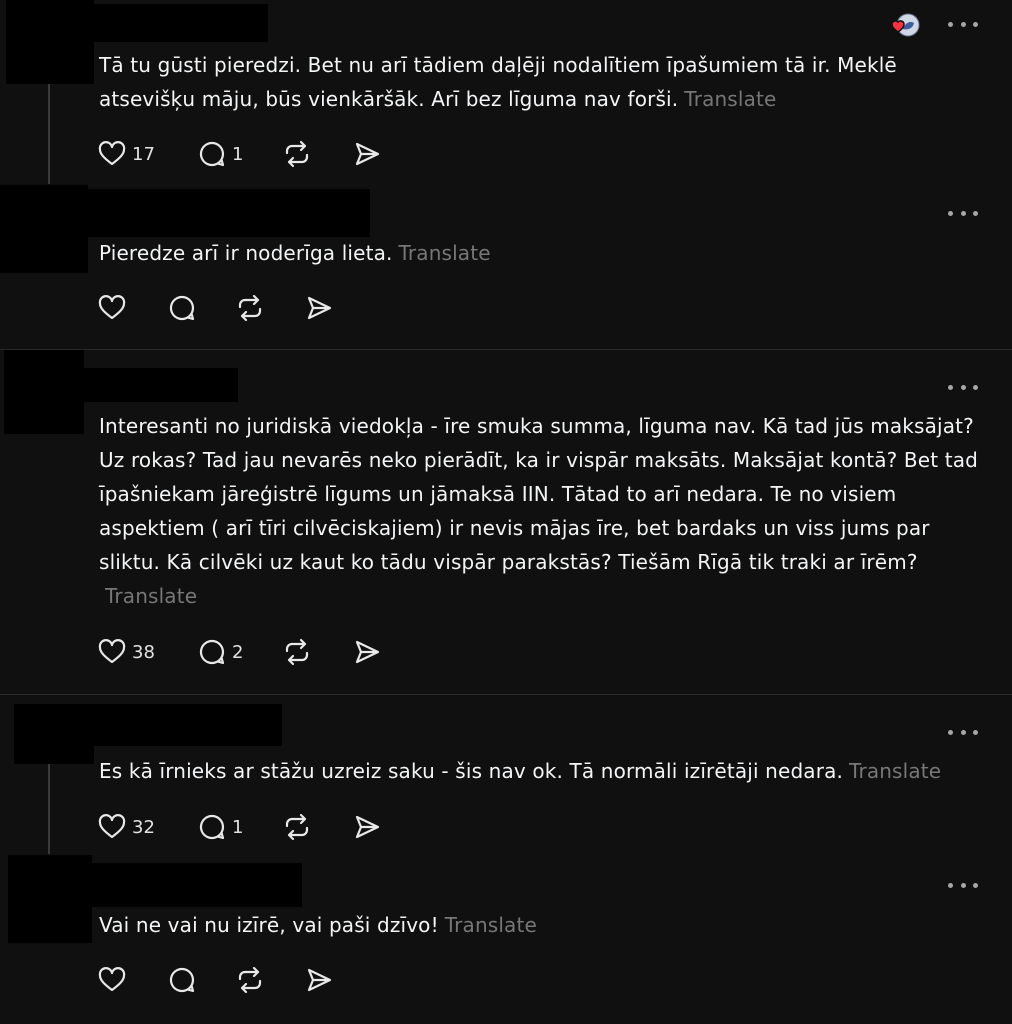 This screenshot has width=1012, height=1024. What do you see at coordinates (904, 25) in the screenshot?
I see `reaction-avatar` at bounding box center [904, 25].